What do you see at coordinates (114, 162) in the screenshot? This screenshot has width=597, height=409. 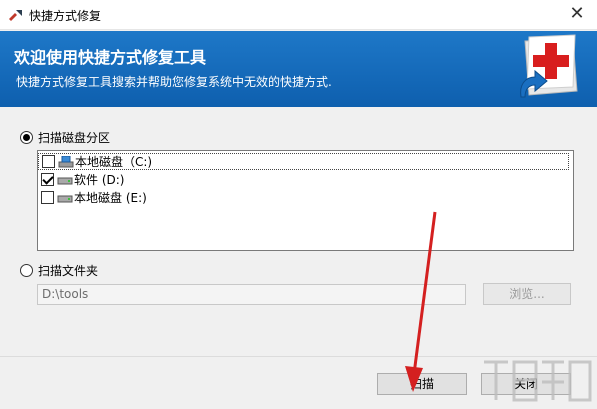 I see `drive-c-label: 本地磁盘（C:)` at bounding box center [114, 162].